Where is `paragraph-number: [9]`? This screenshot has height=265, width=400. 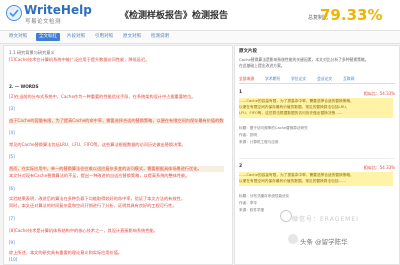
paragraph-number: [9] is located at coordinates (12, 242).